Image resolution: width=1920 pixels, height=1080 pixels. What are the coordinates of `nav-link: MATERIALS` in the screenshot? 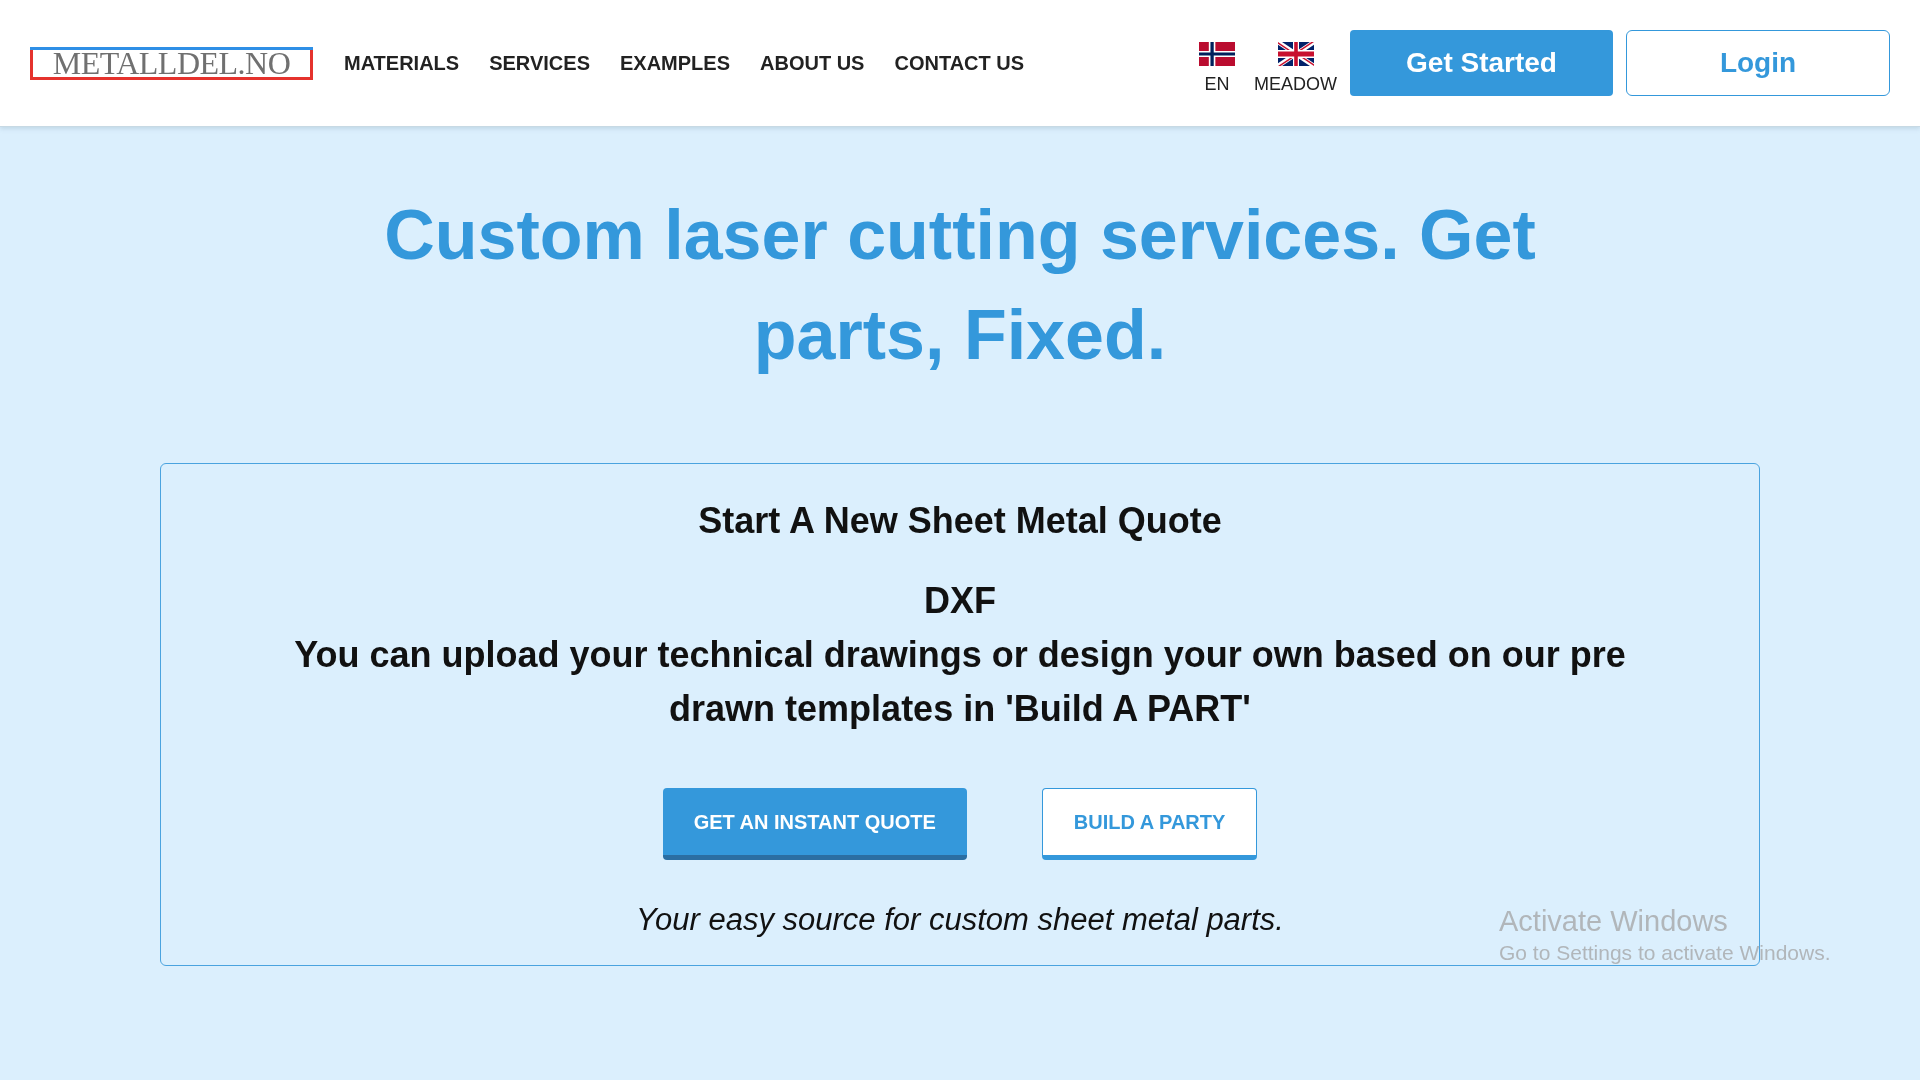 It's located at (402, 63).